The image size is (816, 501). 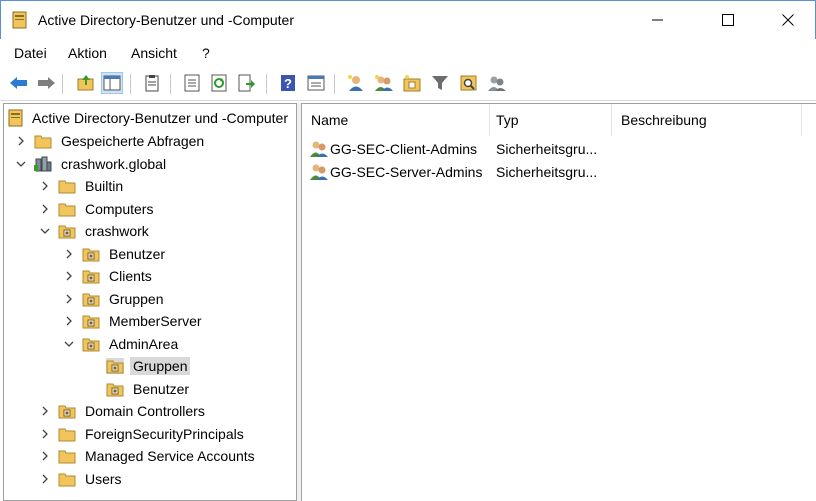 I want to click on up-level-button, so click(x=86, y=83).